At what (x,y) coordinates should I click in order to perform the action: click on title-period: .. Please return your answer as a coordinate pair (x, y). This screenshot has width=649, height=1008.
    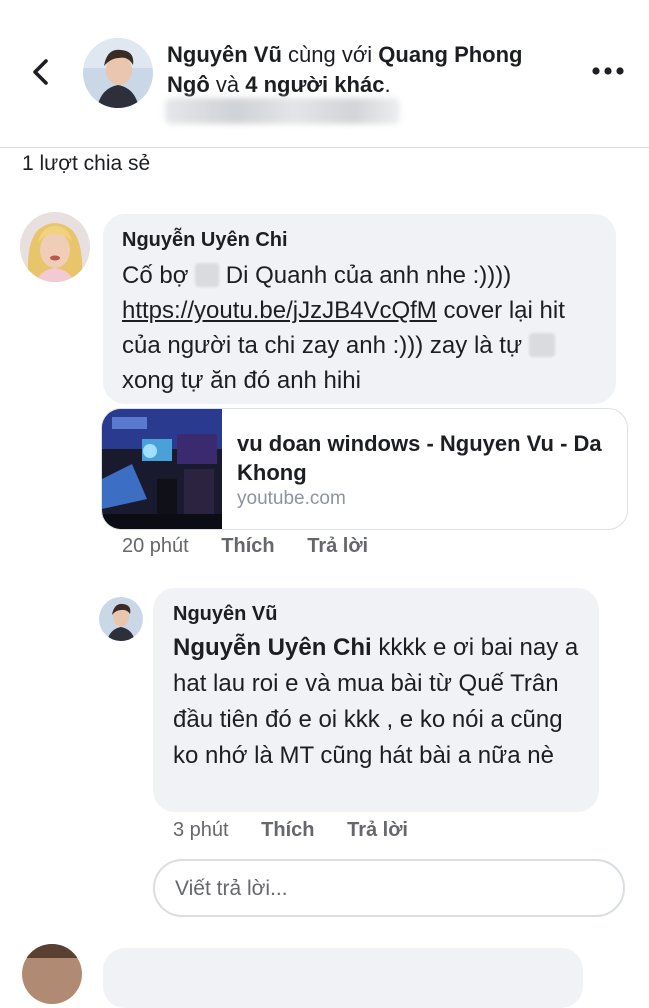
    Looking at the image, I should click on (387, 84).